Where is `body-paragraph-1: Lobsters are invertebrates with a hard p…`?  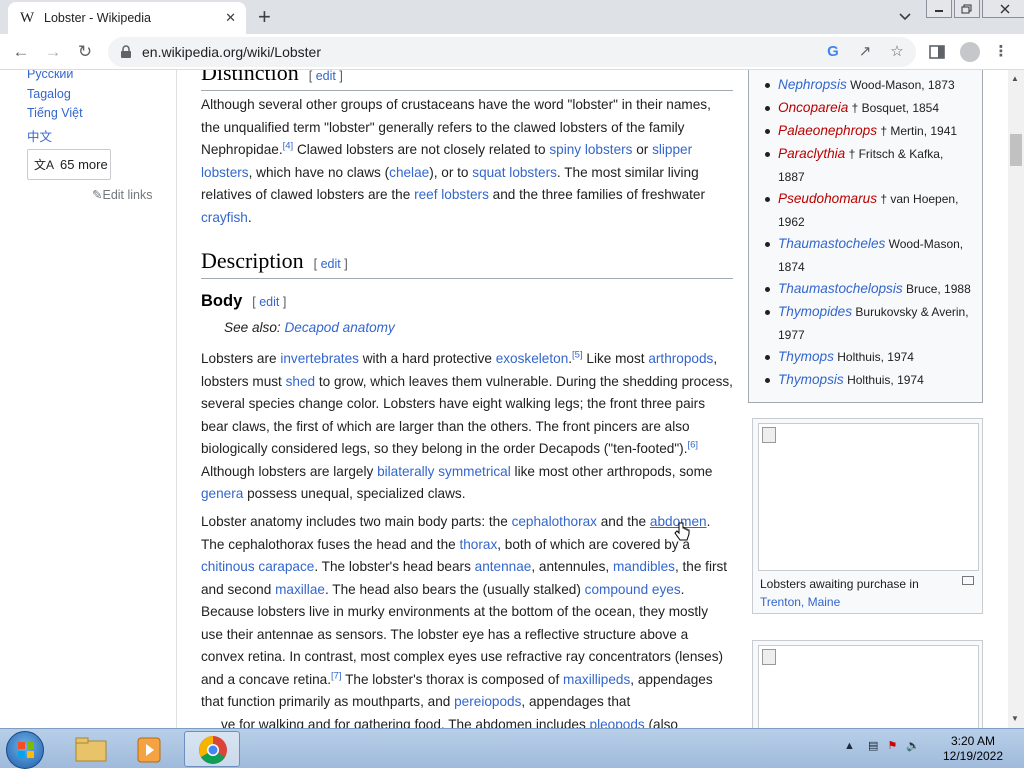
body-paragraph-1: Lobsters are invertebrates with a hard p… is located at coordinates (467, 425).